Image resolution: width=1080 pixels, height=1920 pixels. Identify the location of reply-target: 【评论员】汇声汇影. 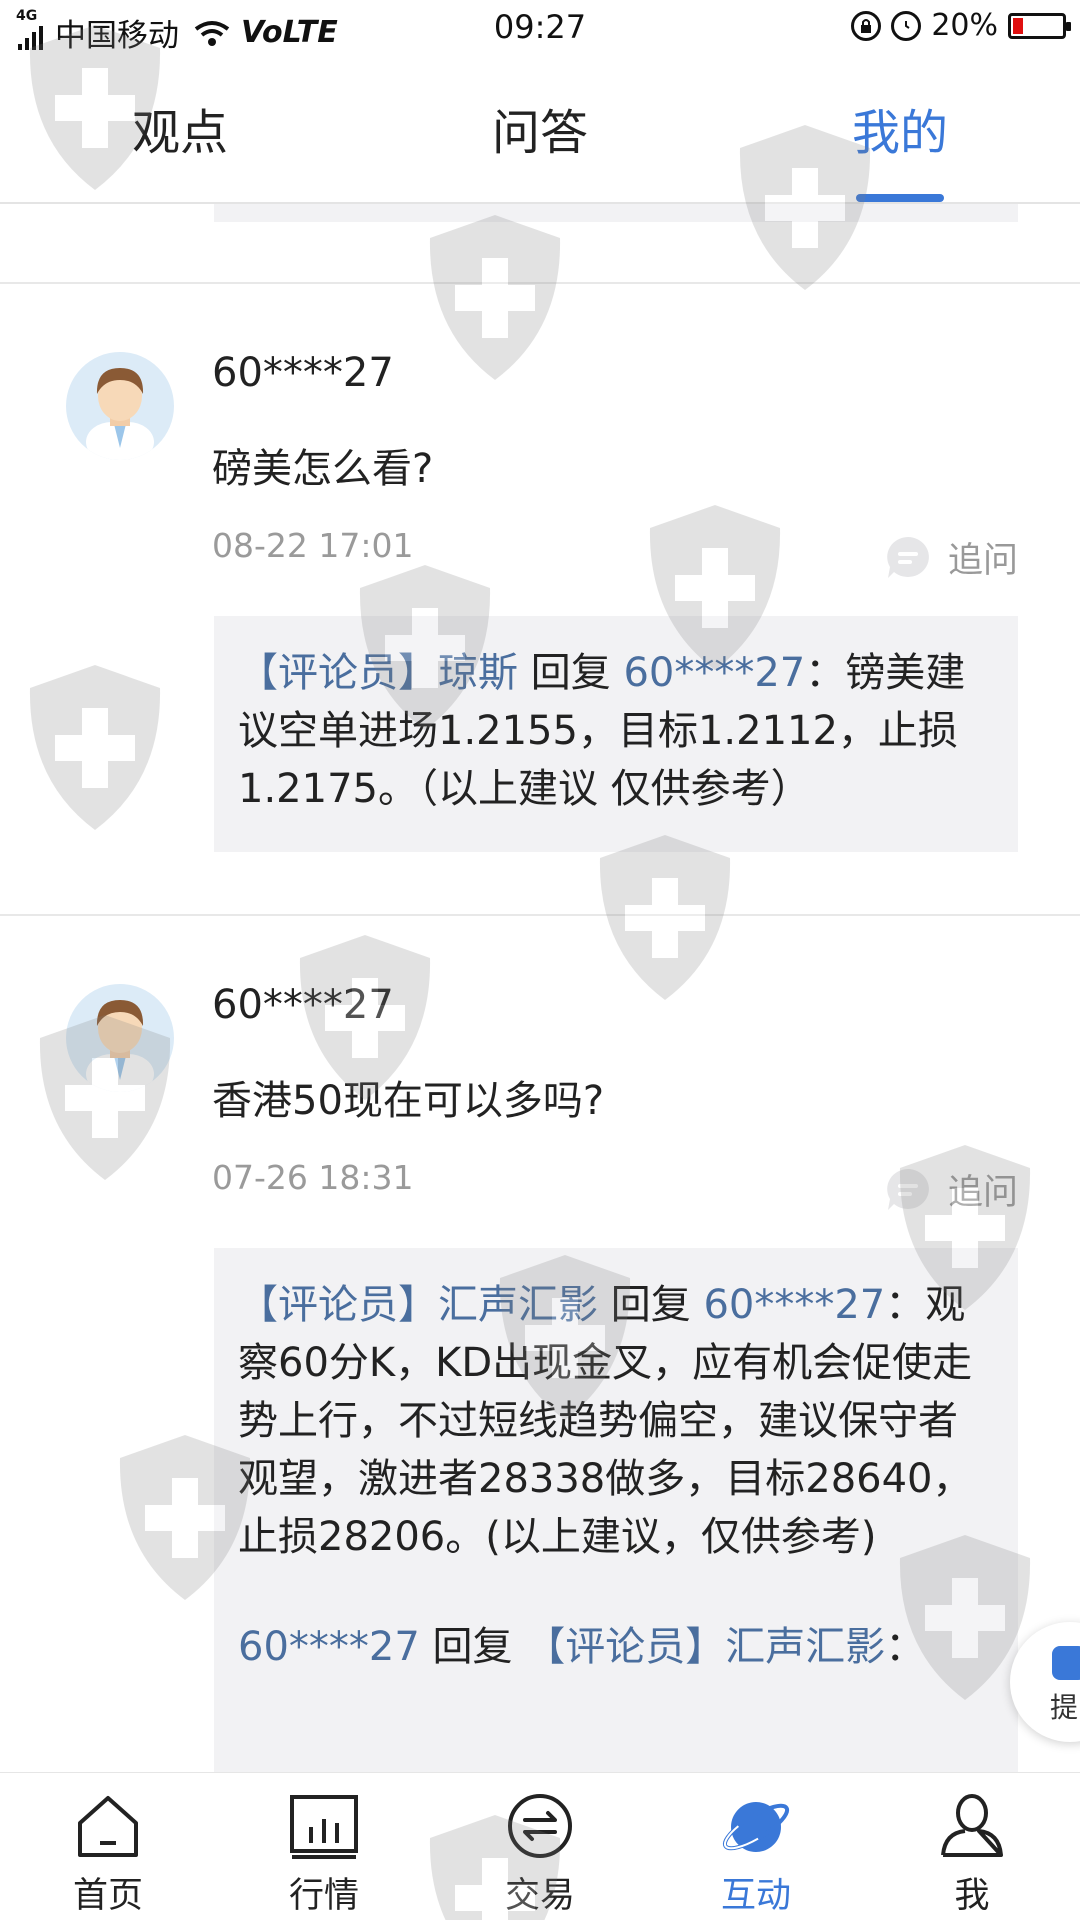
(705, 1647).